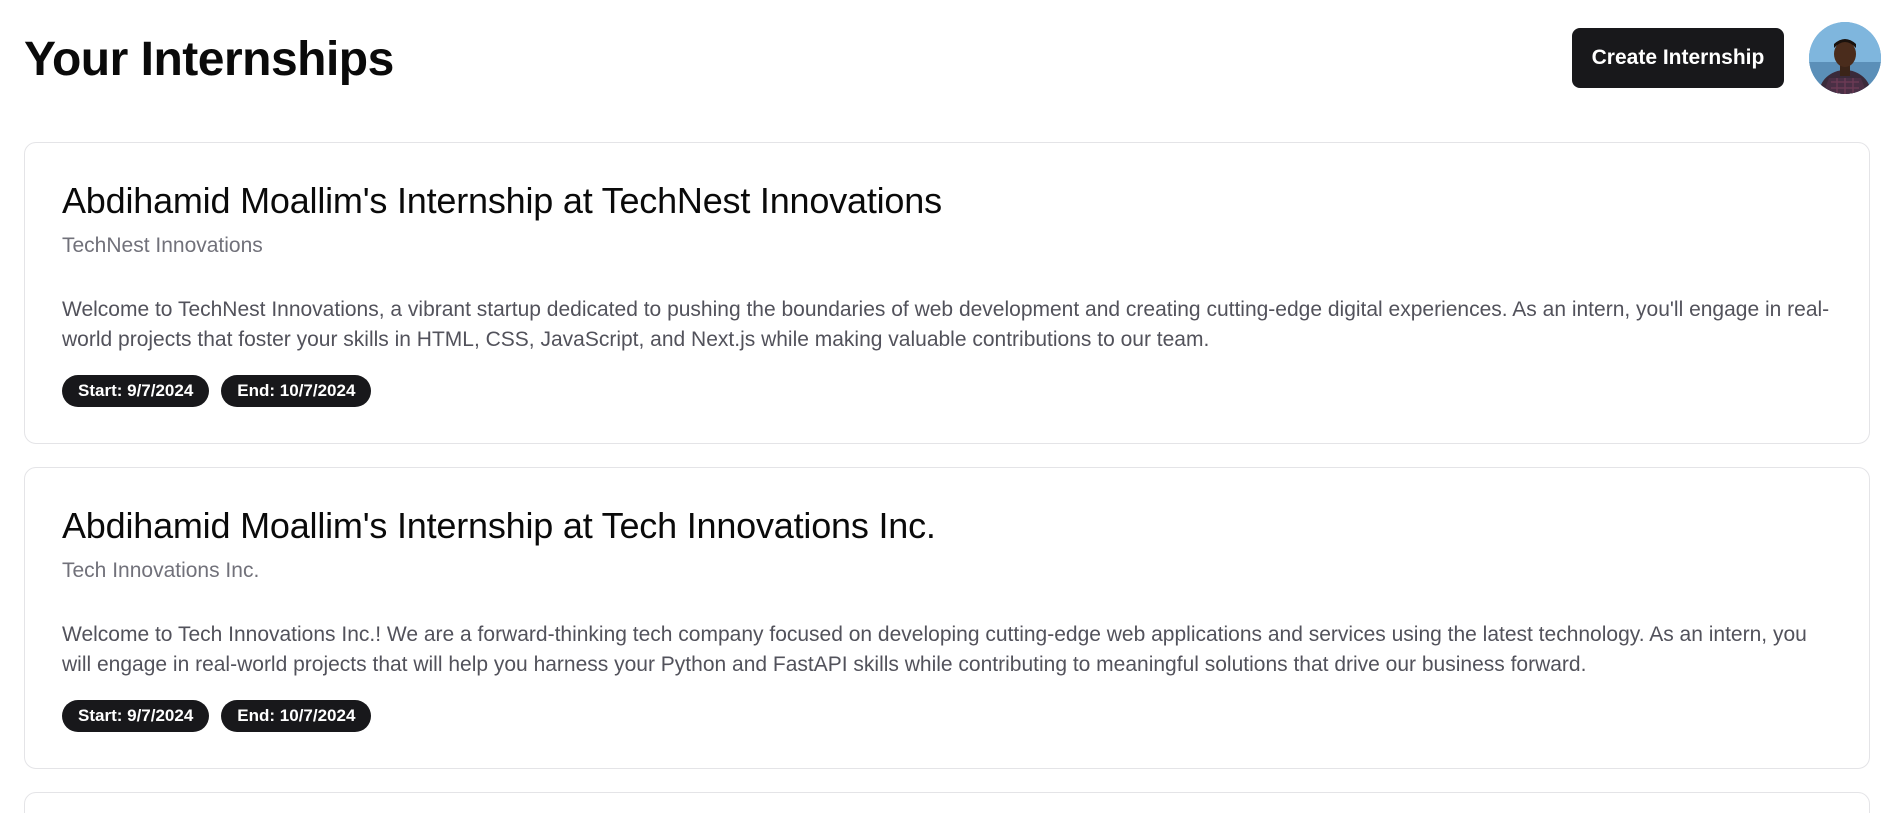 The width and height of the screenshot is (1881, 813). I want to click on create-internship-button: Create Internship, so click(1678, 58).